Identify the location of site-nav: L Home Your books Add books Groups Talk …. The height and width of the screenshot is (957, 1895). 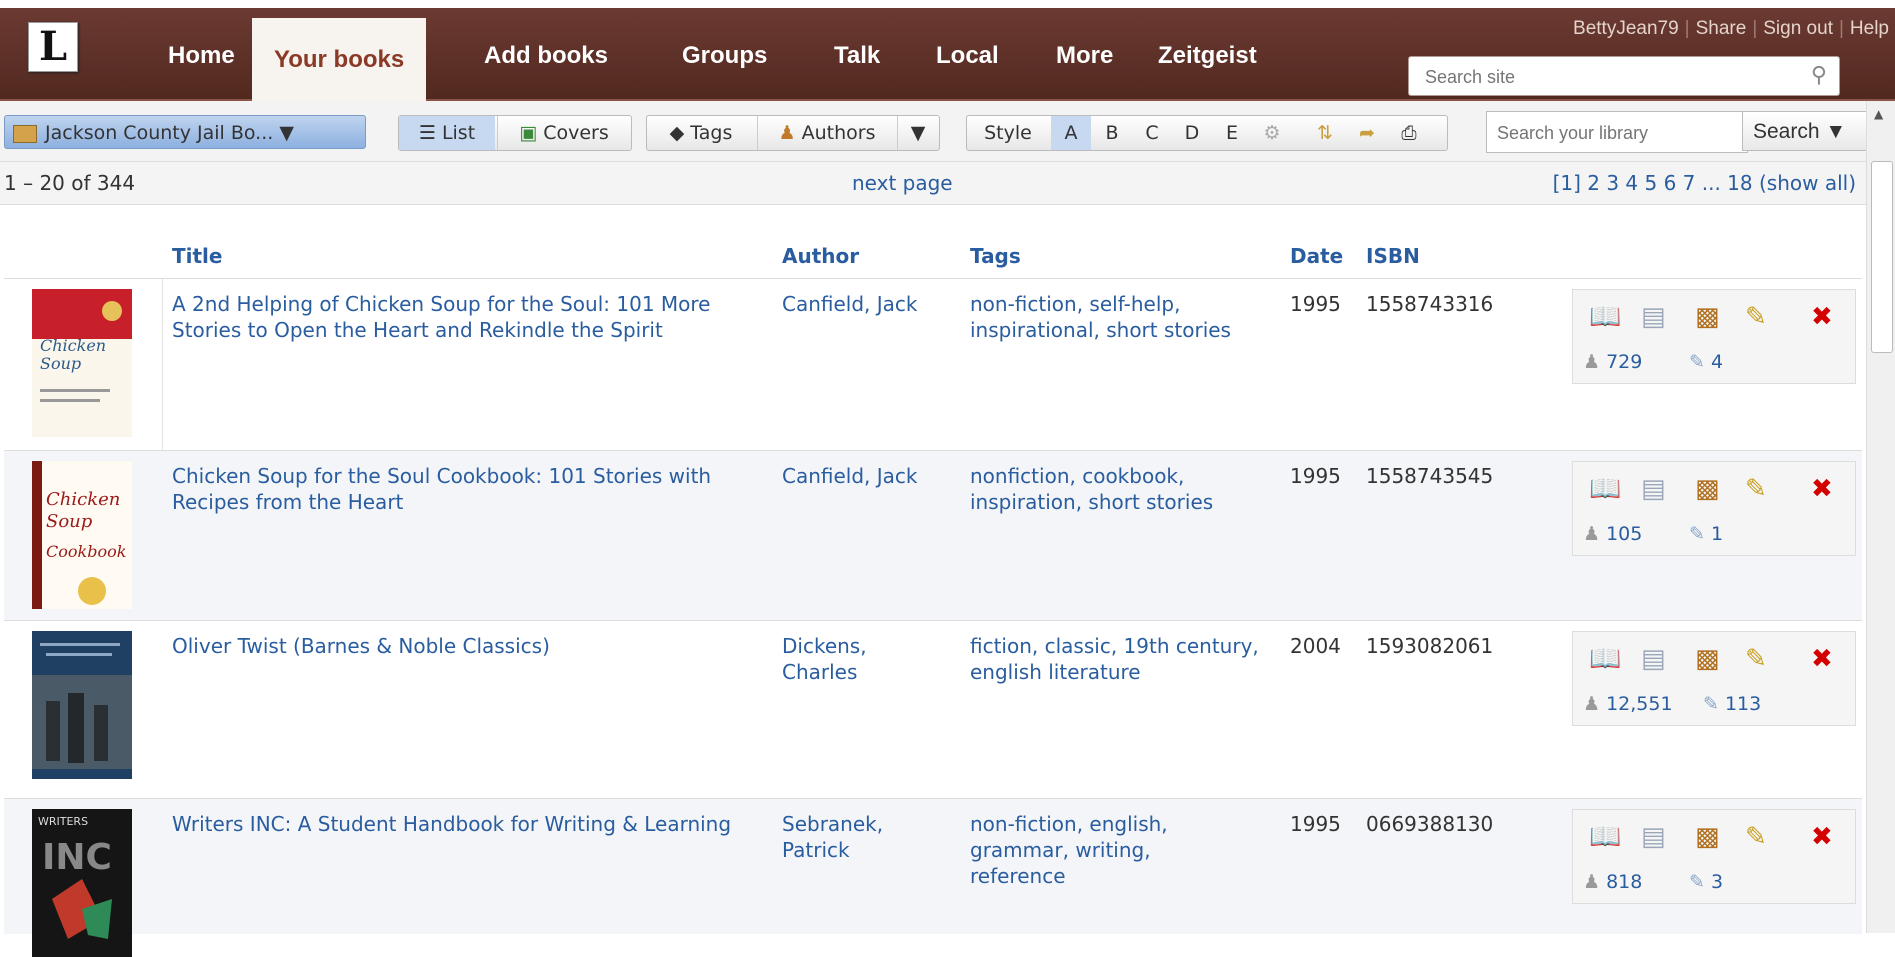
(947, 59).